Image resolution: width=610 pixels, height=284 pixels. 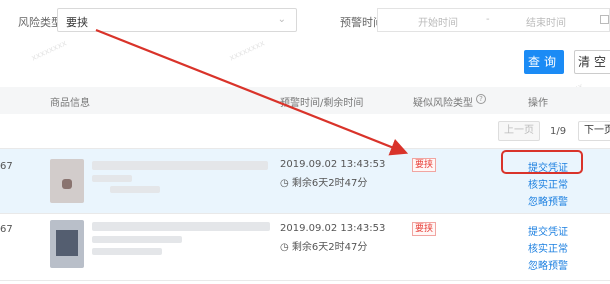 I want to click on query-button: 查询, so click(x=544, y=62).